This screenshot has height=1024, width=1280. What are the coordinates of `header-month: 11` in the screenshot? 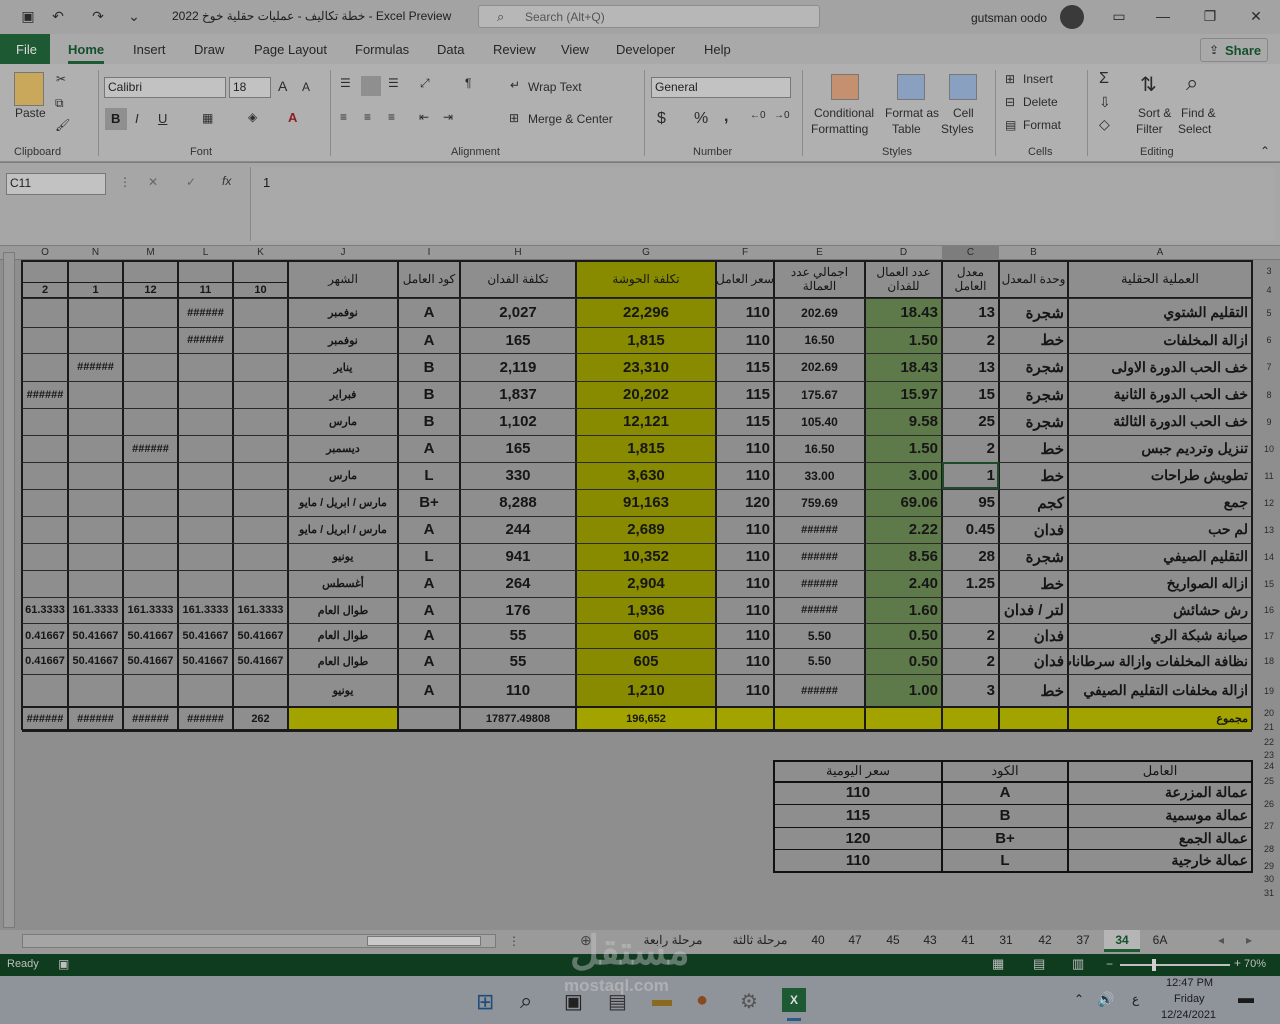 It's located at (205, 290).